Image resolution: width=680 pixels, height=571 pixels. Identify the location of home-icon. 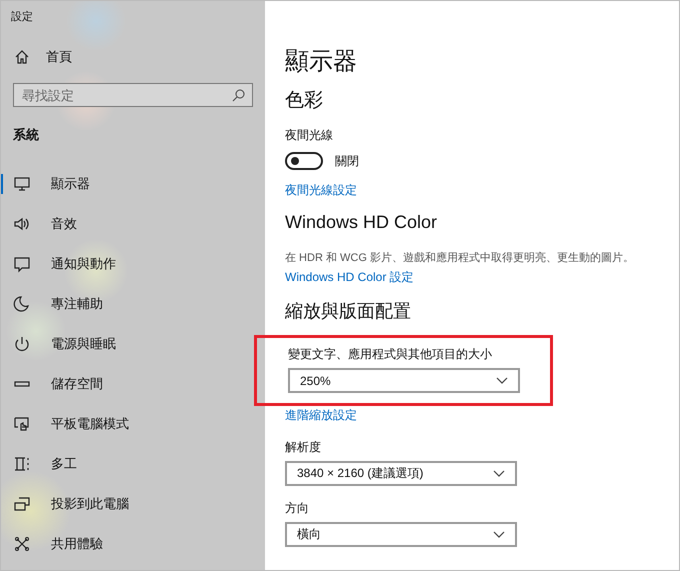
(22, 57).